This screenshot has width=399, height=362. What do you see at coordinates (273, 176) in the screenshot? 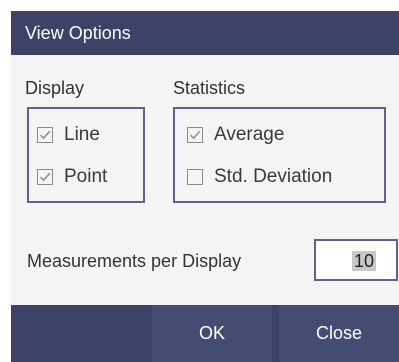
I see `std-deviation-label: Std. Deviation` at bounding box center [273, 176].